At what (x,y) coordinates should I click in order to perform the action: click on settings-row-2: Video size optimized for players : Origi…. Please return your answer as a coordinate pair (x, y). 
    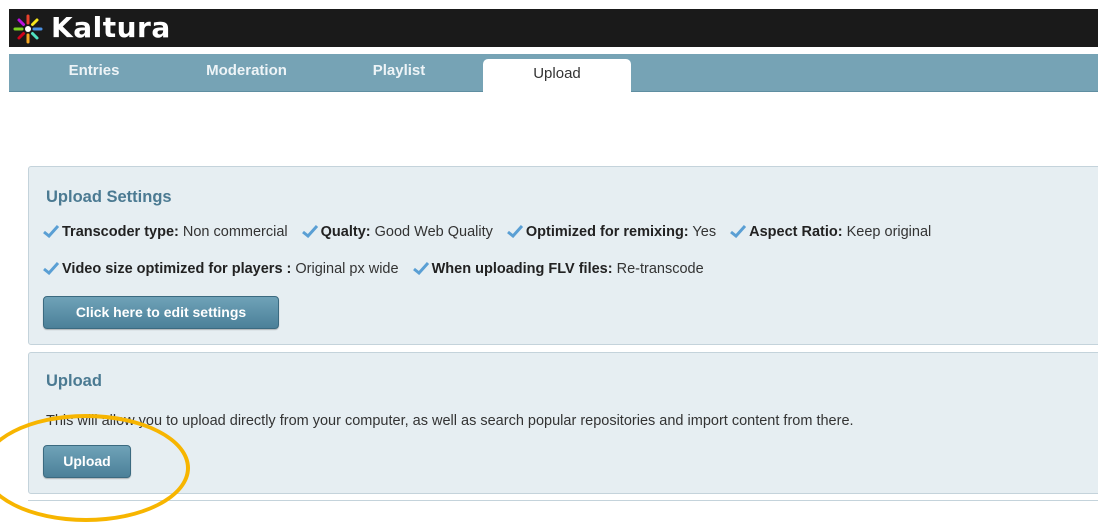
    Looking at the image, I should click on (378, 269).